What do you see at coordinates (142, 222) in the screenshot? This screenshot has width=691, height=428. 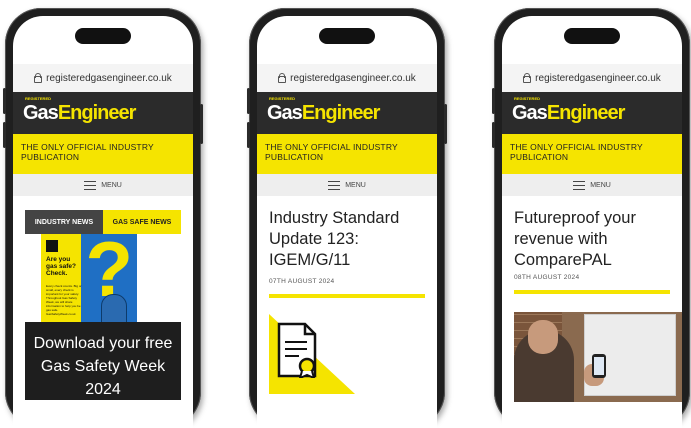 I see `tab-gas-safe-news: GAS SAFE NEWS` at bounding box center [142, 222].